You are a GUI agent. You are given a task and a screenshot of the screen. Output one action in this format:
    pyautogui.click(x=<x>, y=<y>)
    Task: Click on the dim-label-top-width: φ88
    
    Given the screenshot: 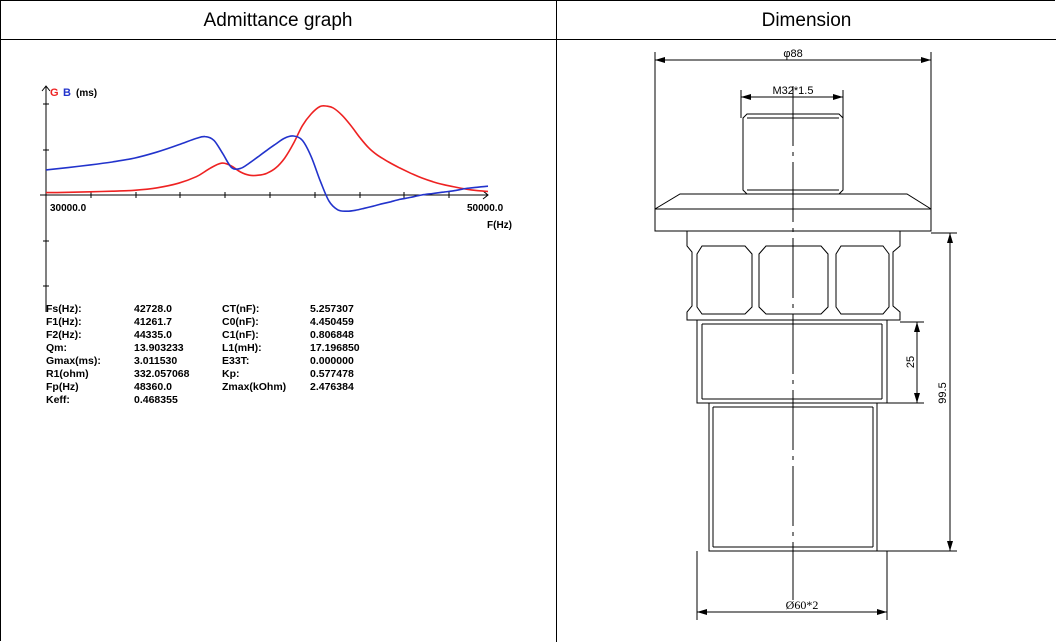 What is the action you would take?
    pyautogui.click(x=792, y=54)
    